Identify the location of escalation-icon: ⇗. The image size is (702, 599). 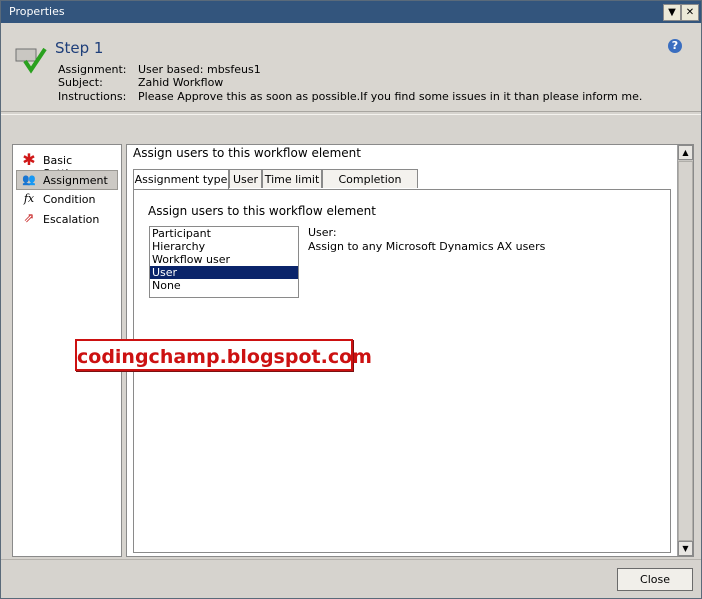
(29, 218).